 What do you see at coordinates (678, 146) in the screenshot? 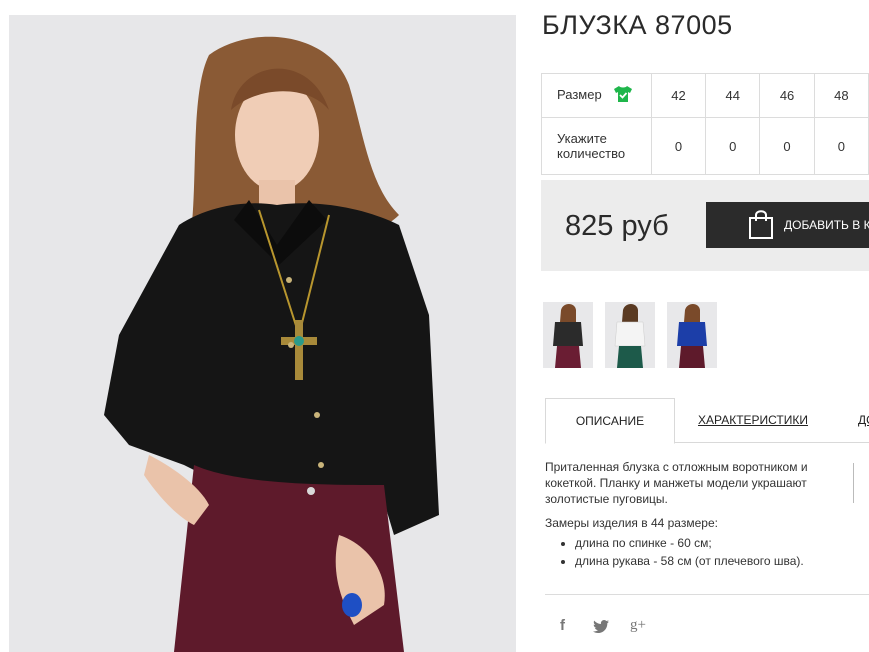
I see `quantity-input-42: 0` at bounding box center [678, 146].